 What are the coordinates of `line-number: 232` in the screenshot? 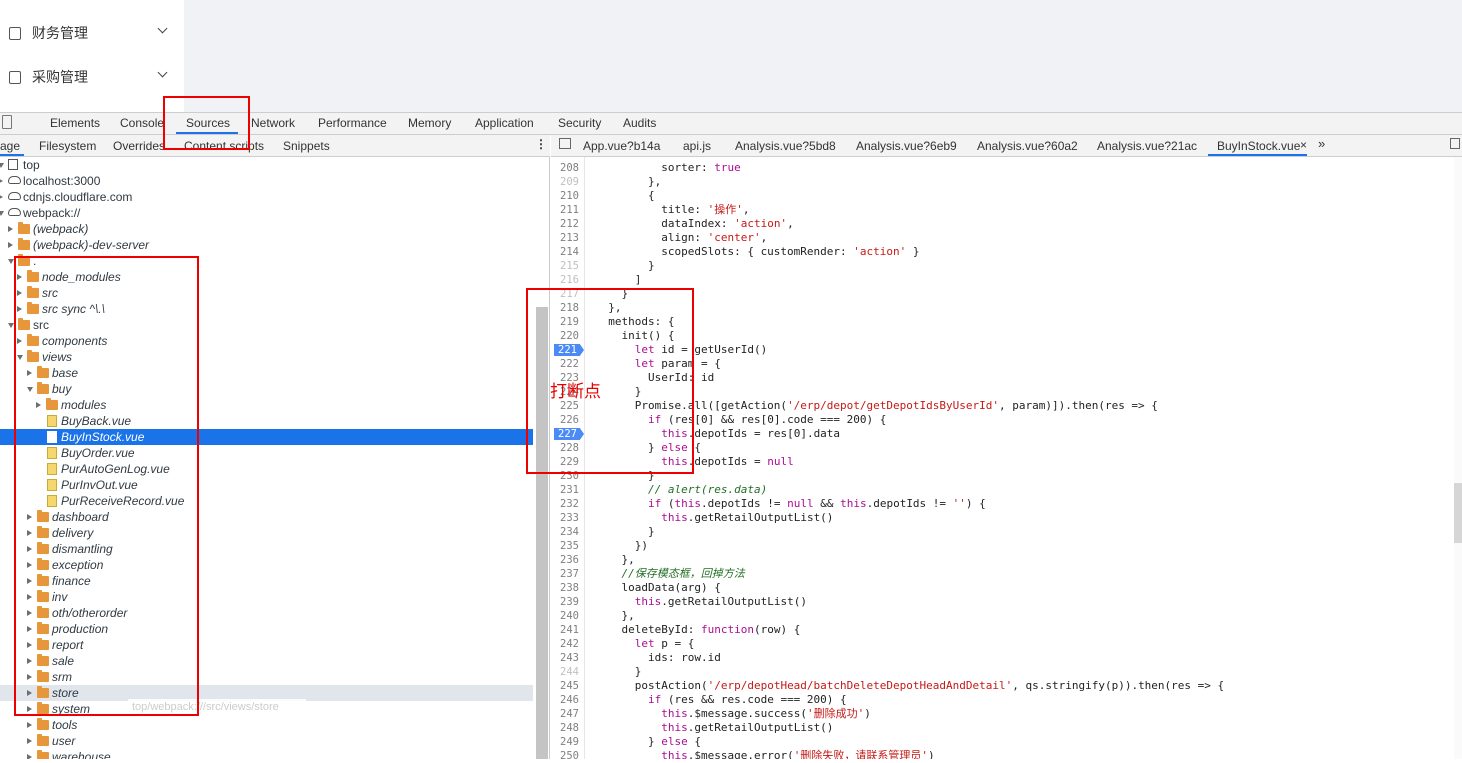 It's located at (569, 504).